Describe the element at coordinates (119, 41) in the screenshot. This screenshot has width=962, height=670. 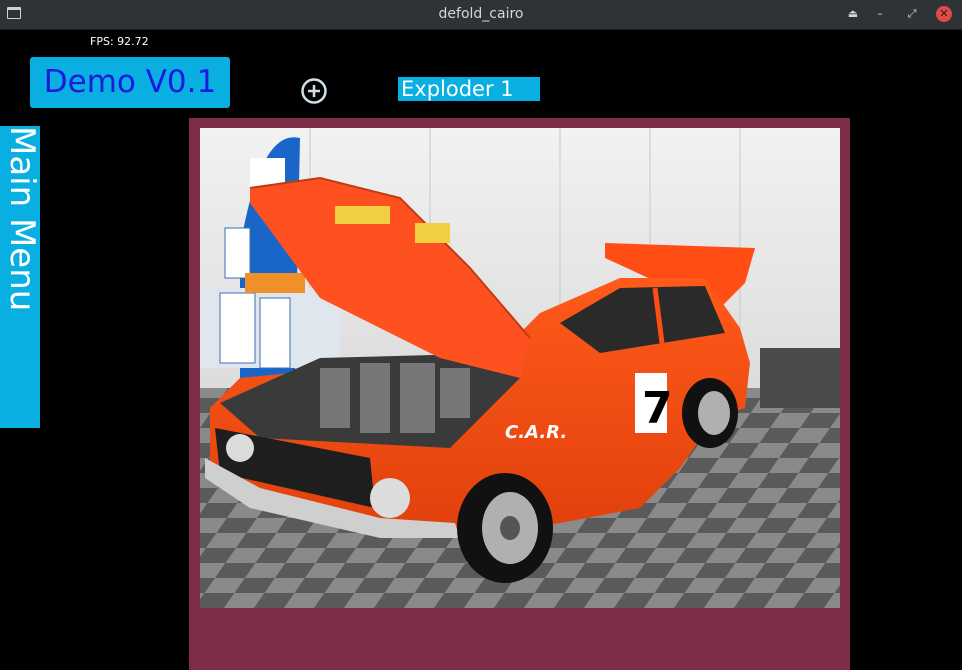
I see `fps-counter: FPS: 92.72` at that location.